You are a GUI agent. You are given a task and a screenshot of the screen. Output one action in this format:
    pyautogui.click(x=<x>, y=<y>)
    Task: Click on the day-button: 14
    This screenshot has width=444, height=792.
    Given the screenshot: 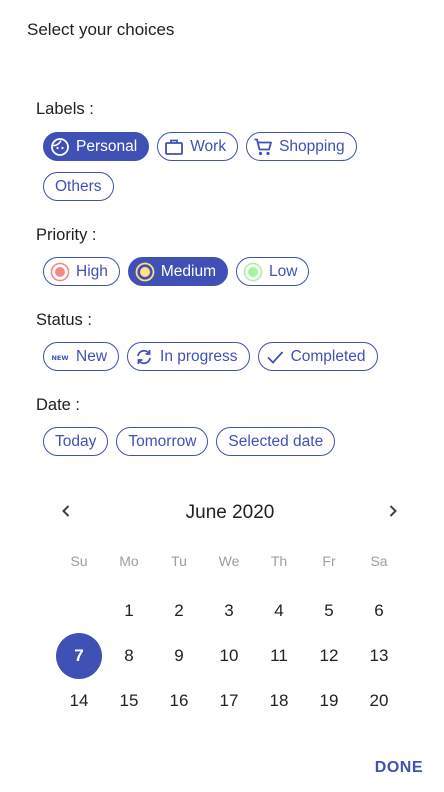 What is the action you would take?
    pyautogui.click(x=79, y=700)
    